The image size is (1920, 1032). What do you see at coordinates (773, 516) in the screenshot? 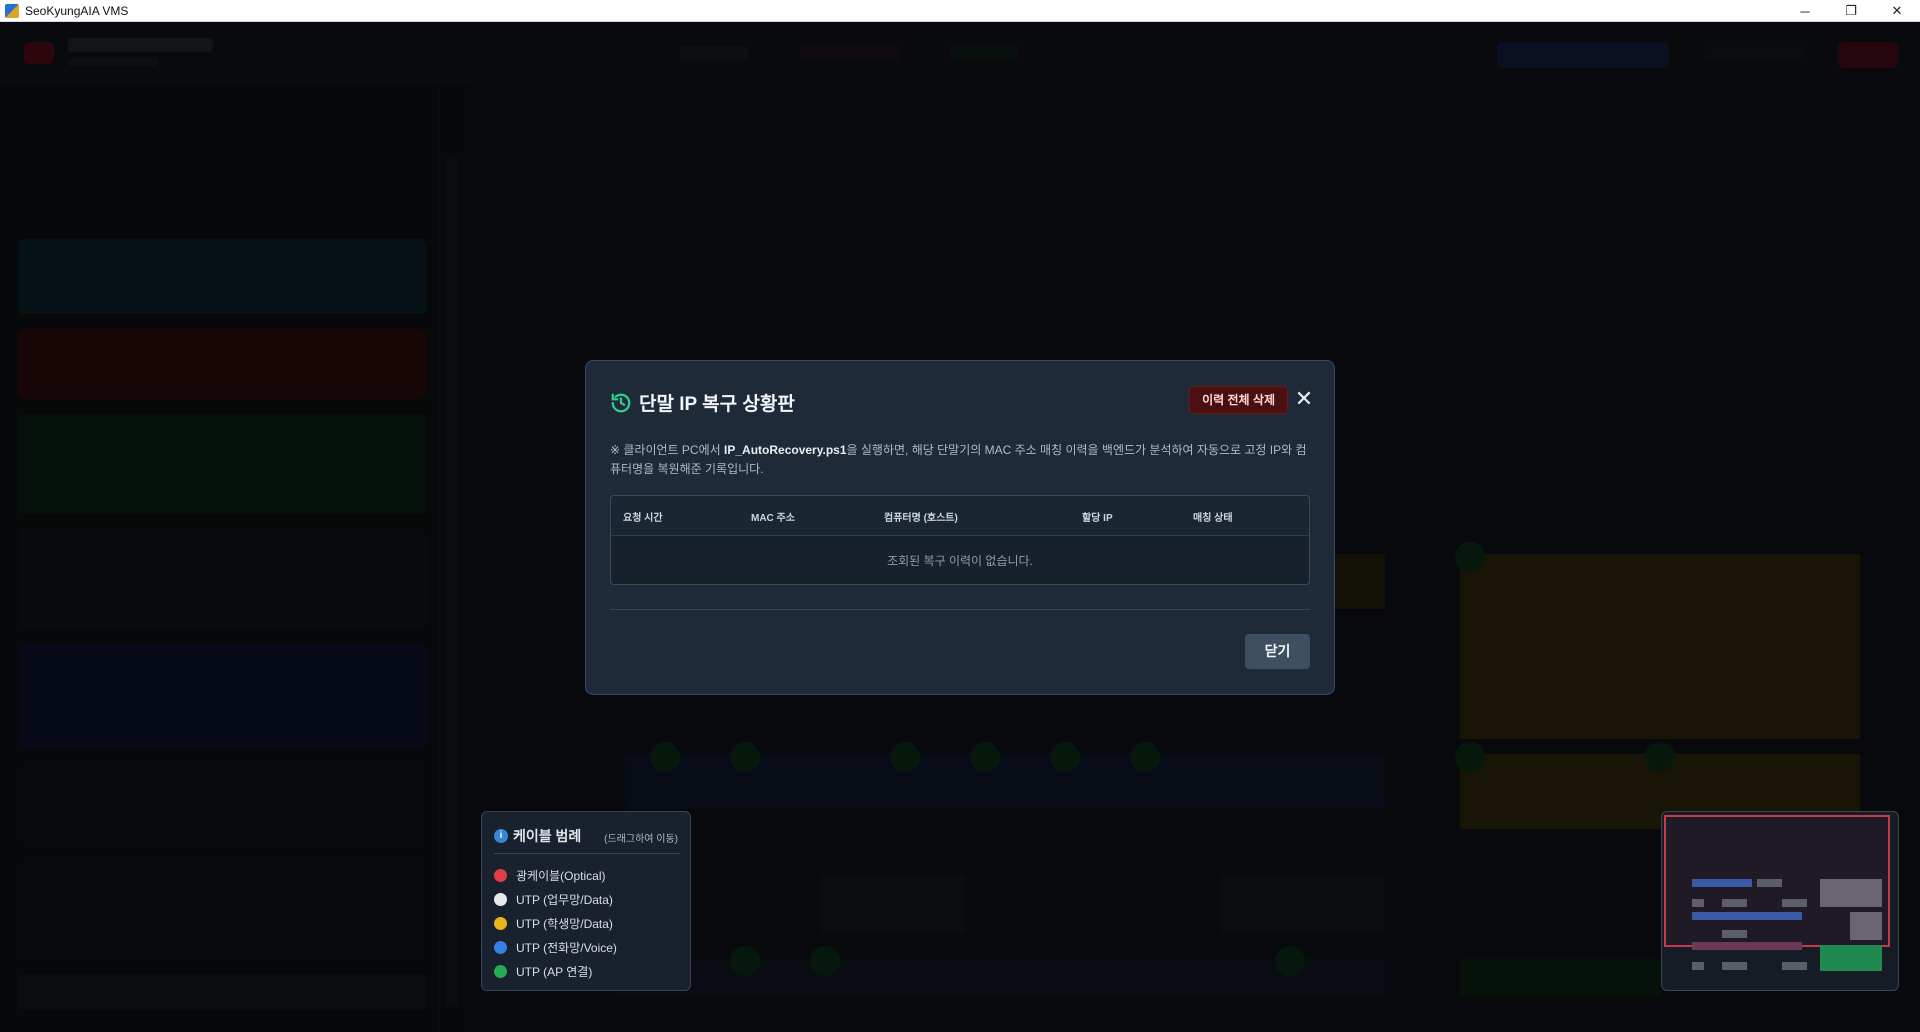
I see `col-mac-address: MAC 주소` at bounding box center [773, 516].